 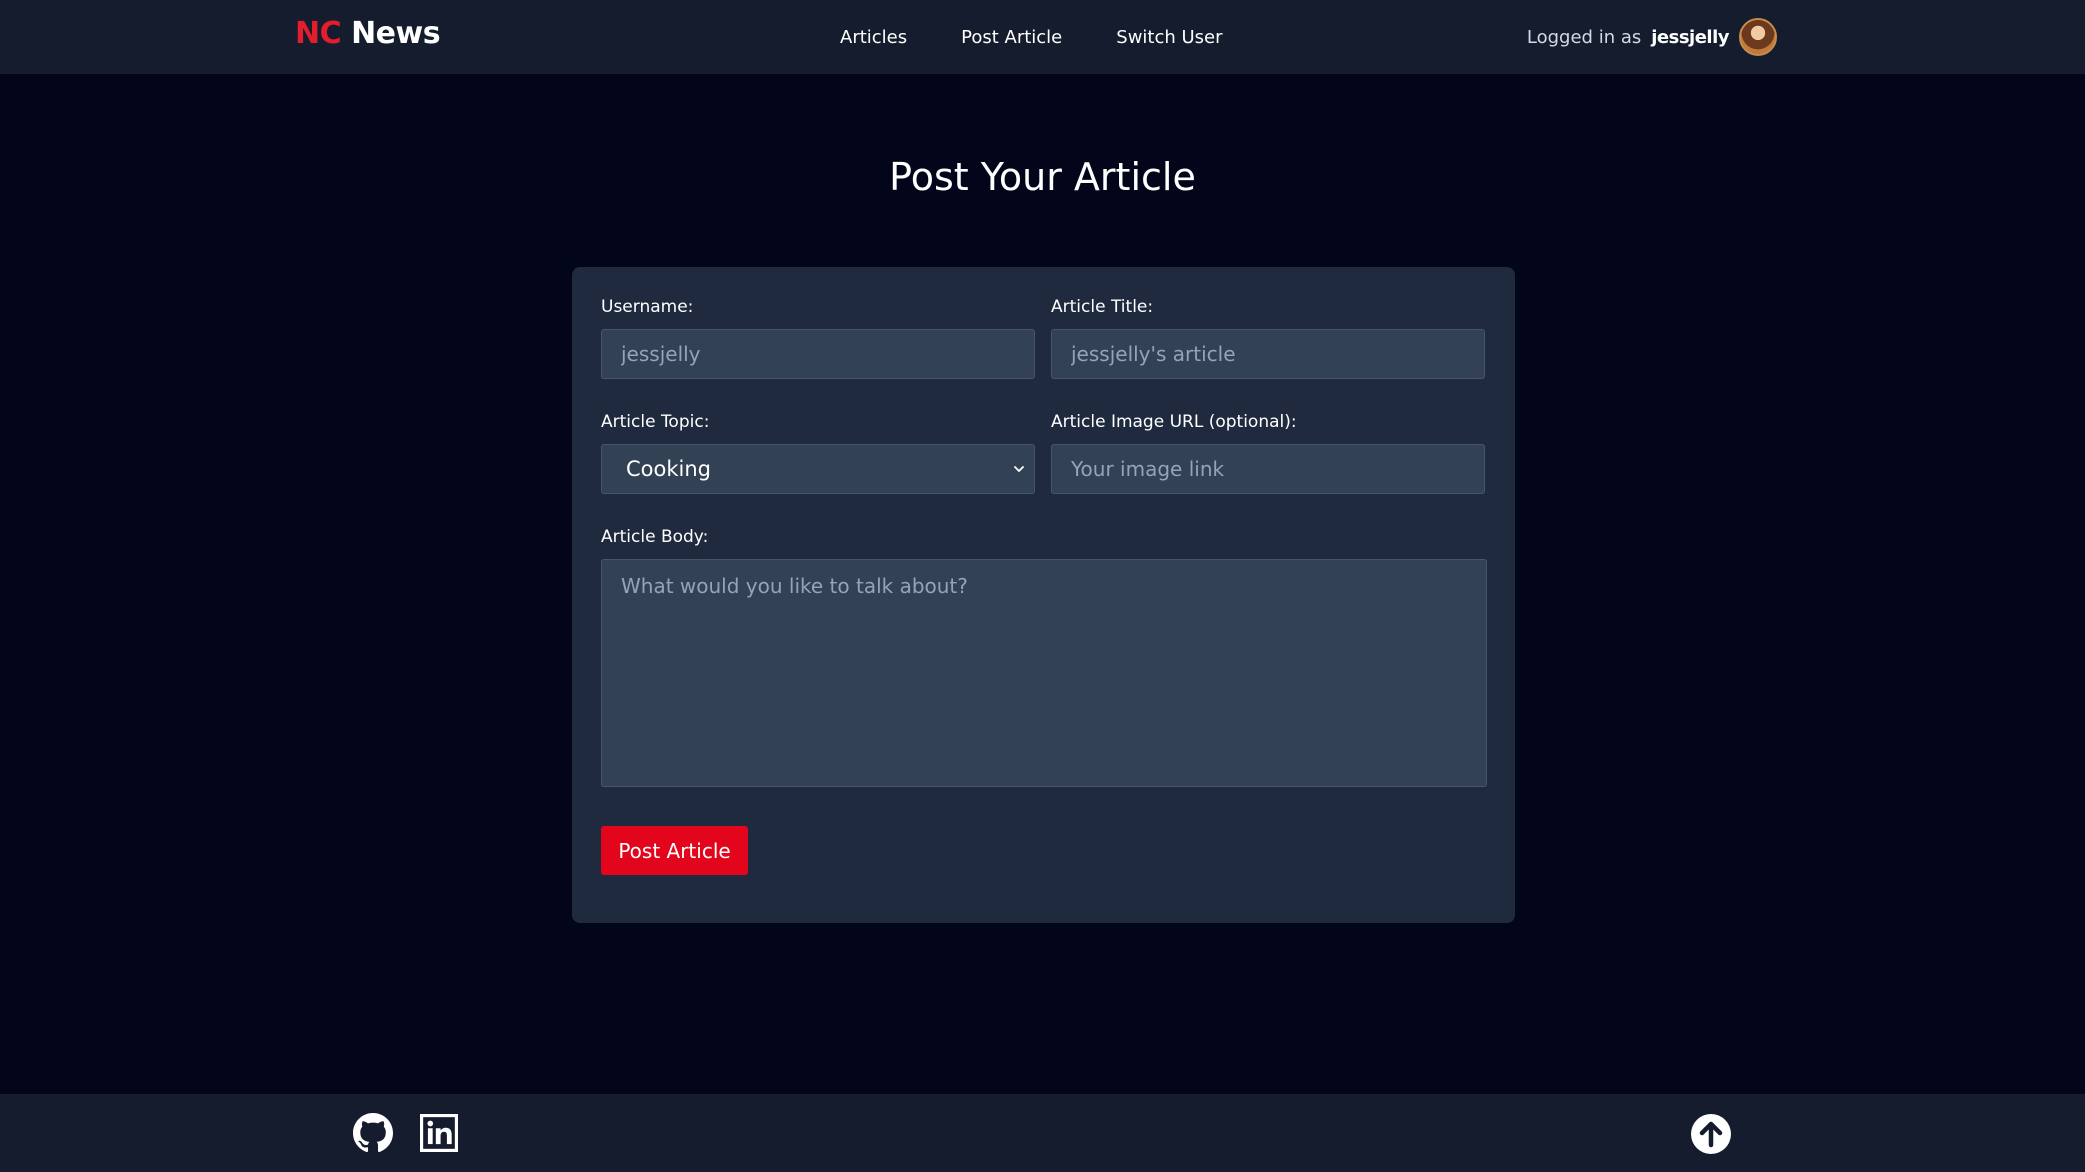 What do you see at coordinates (1758, 37) in the screenshot?
I see `user-avatar` at bounding box center [1758, 37].